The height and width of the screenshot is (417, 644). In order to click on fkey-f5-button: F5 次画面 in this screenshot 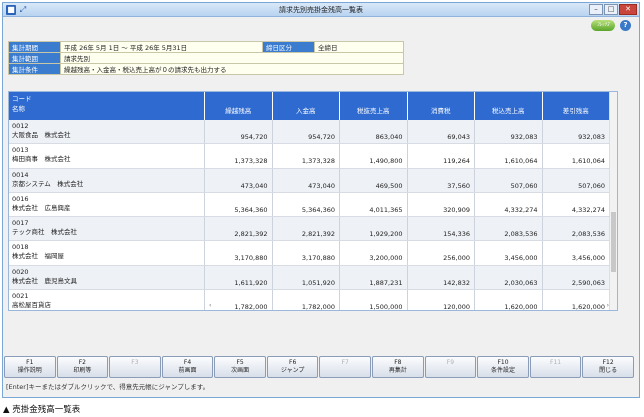, I will do `click(240, 367)`.